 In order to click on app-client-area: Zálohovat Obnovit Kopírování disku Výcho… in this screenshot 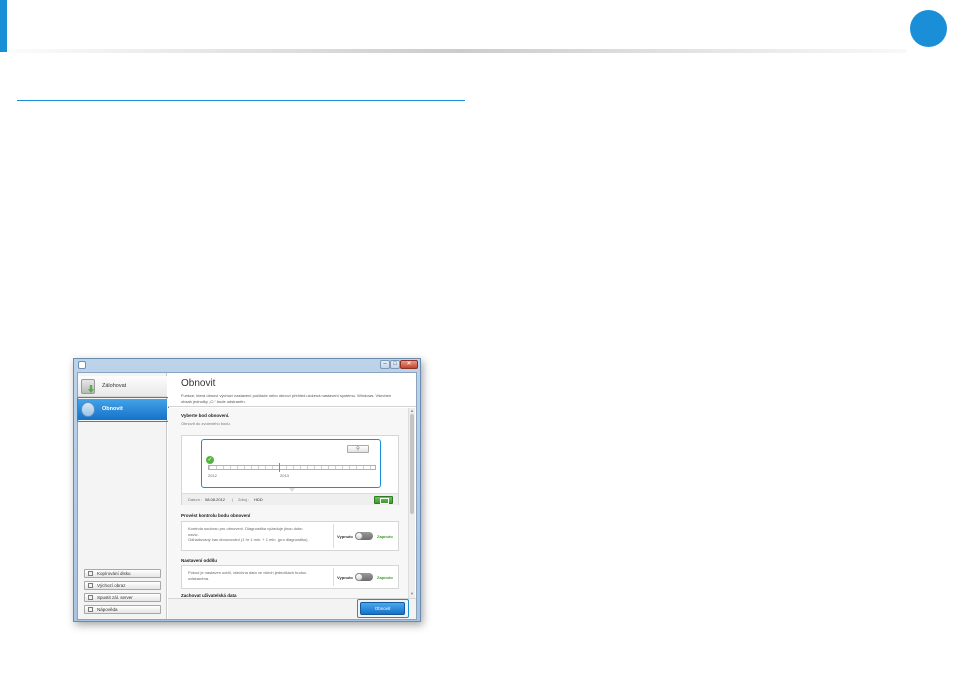, I will do `click(247, 496)`.